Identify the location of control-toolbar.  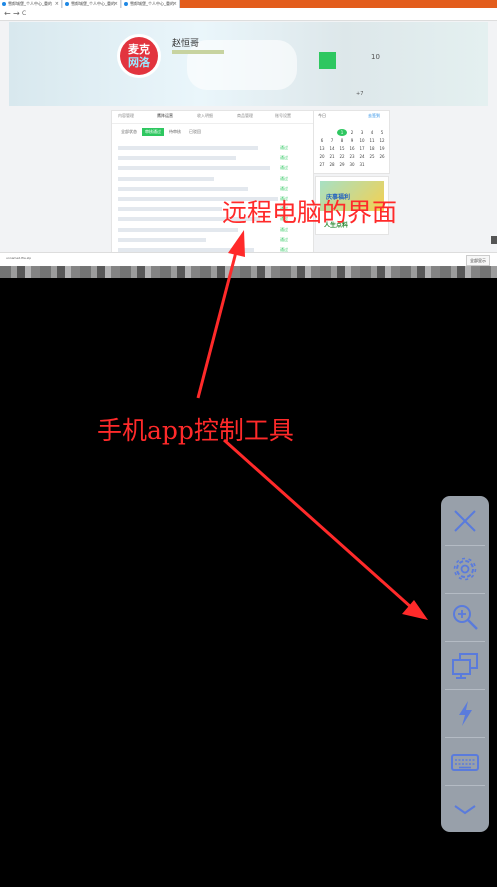
(465, 664).